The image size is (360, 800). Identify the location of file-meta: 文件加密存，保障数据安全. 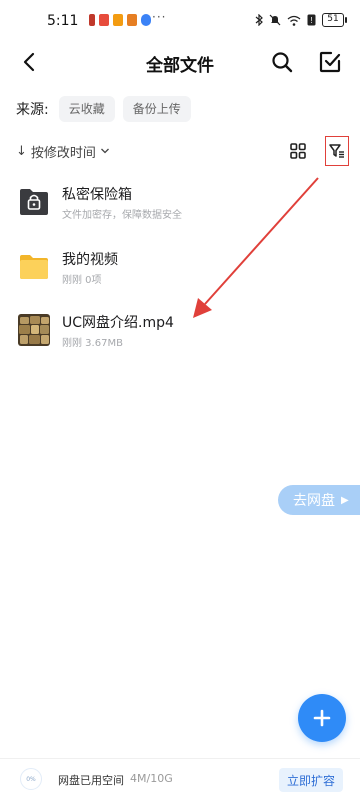
(122, 215).